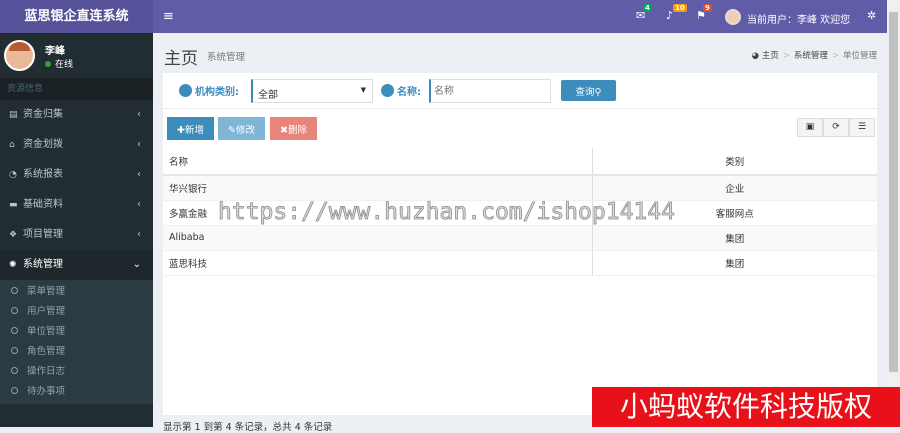 The width and height of the screenshot is (900, 433). I want to click on submenu-label: 角色管理, so click(46, 351).